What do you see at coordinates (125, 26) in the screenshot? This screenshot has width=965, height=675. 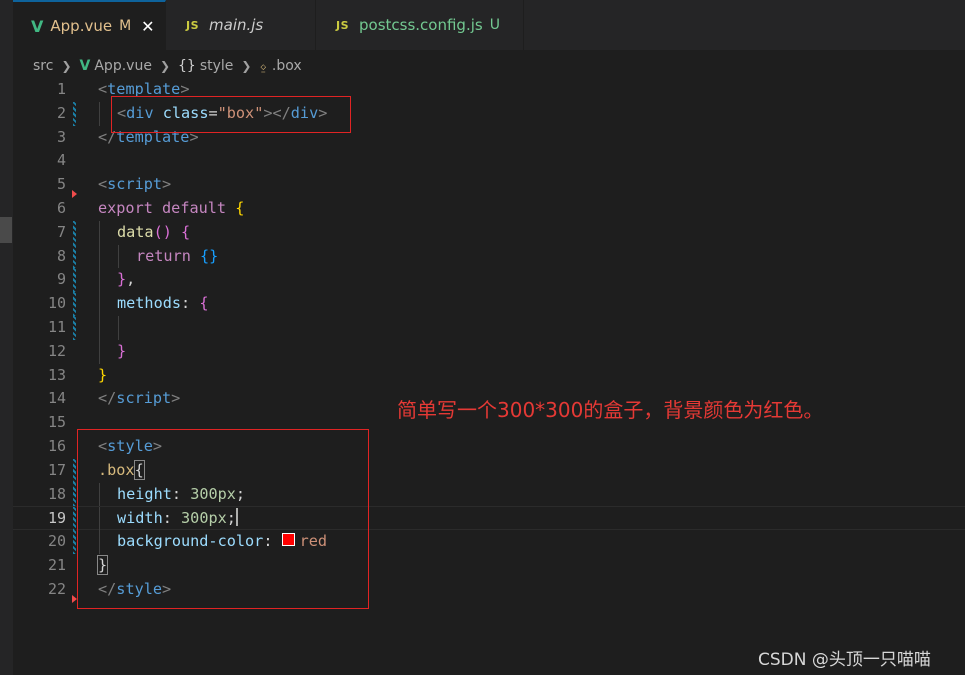 I see `modified-badge: M` at bounding box center [125, 26].